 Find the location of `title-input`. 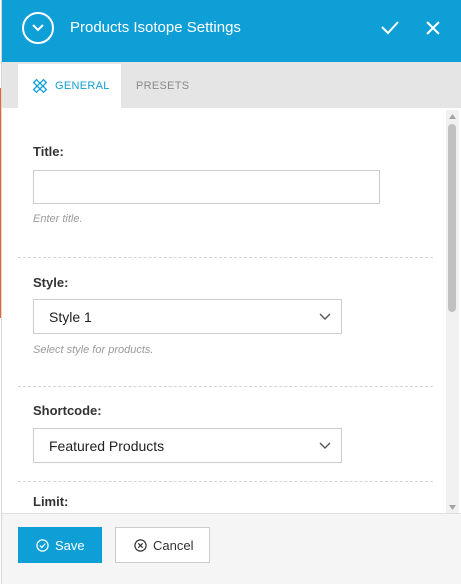

title-input is located at coordinates (206, 187).